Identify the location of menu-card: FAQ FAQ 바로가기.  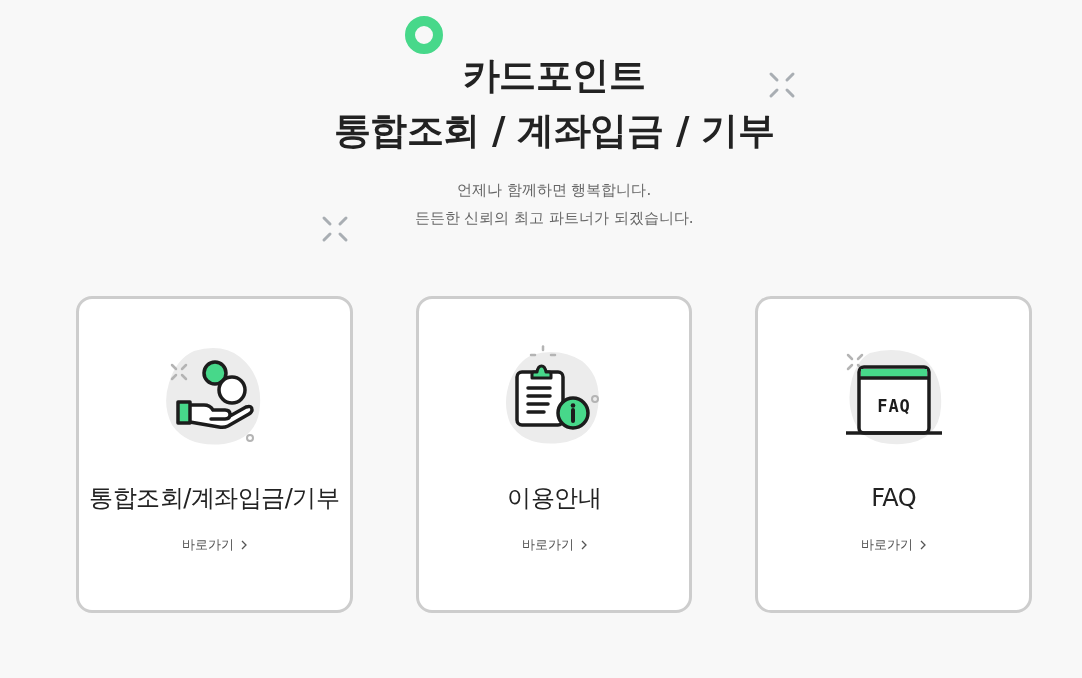
(893, 454).